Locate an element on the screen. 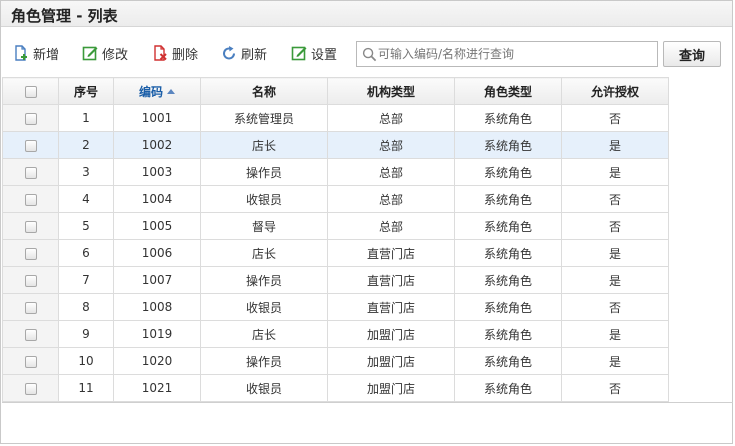 This screenshot has width=735, height=446. row-number: 4 is located at coordinates (86, 199).